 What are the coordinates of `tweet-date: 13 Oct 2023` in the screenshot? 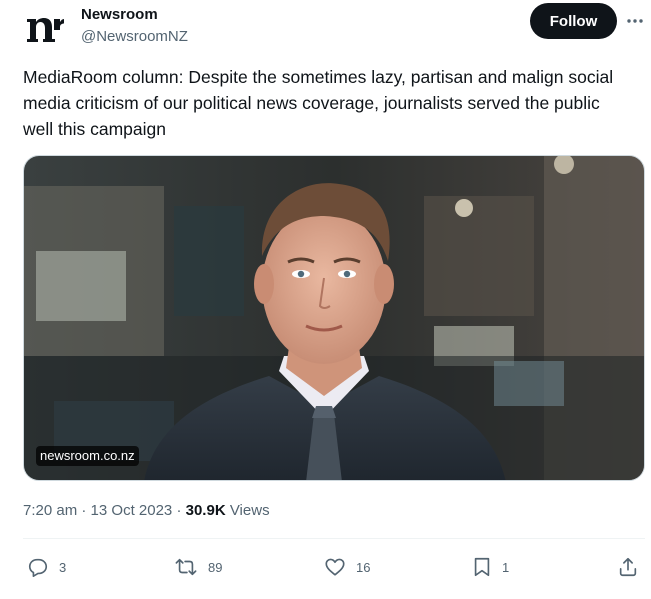 It's located at (132, 510).